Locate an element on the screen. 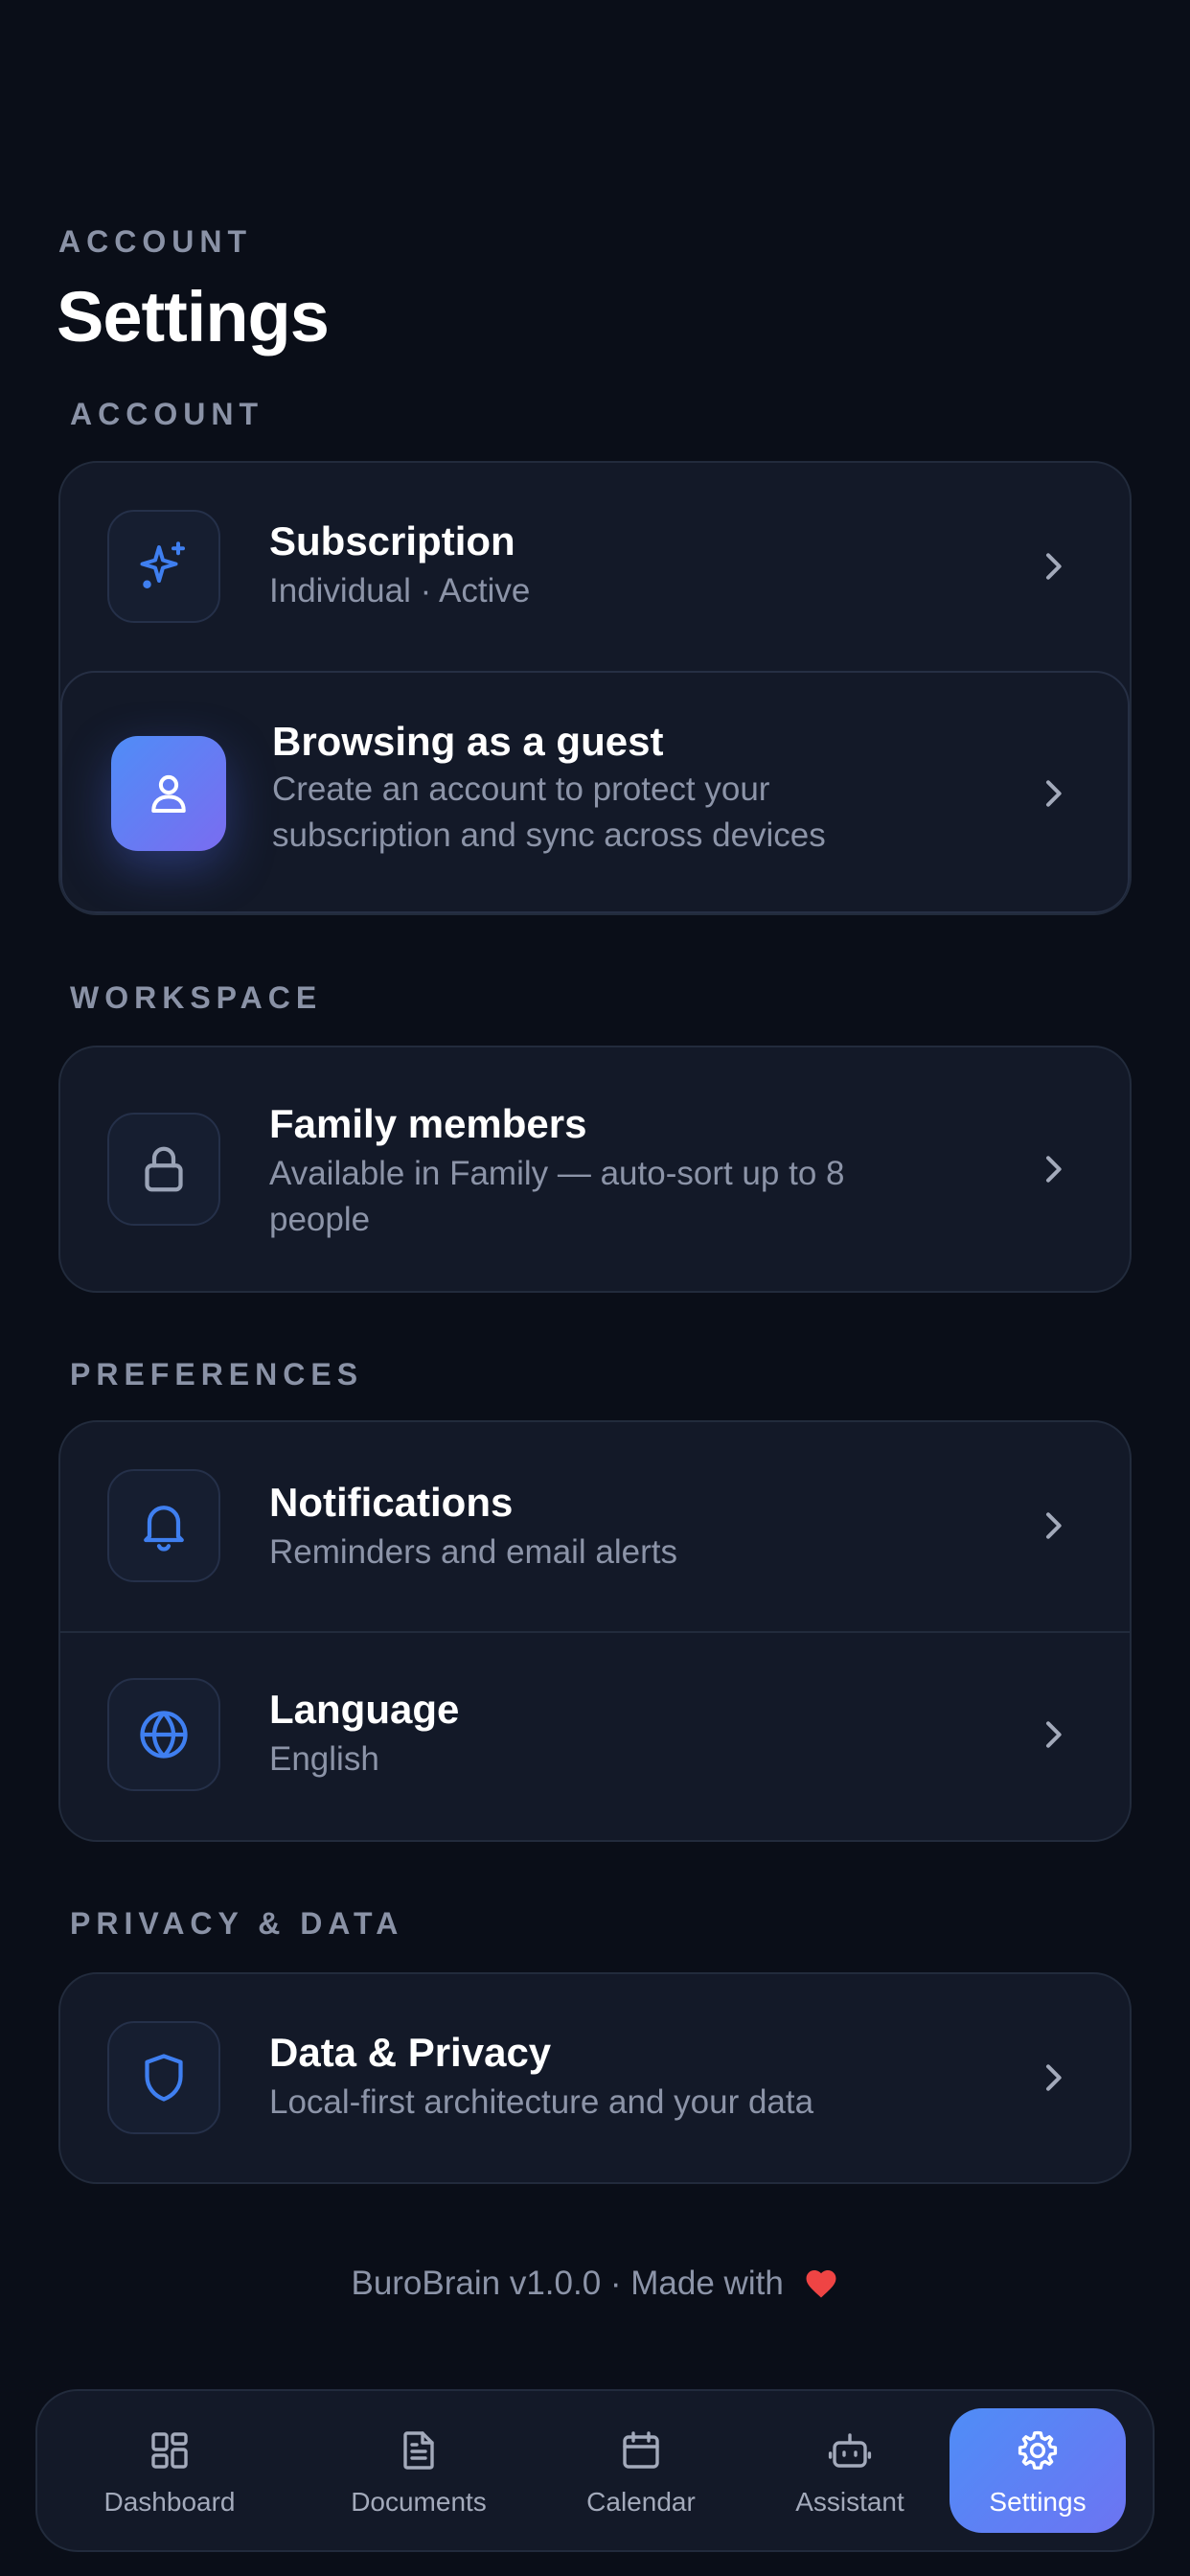 This screenshot has width=1190, height=2576. family-icon-box is located at coordinates (163, 1169).